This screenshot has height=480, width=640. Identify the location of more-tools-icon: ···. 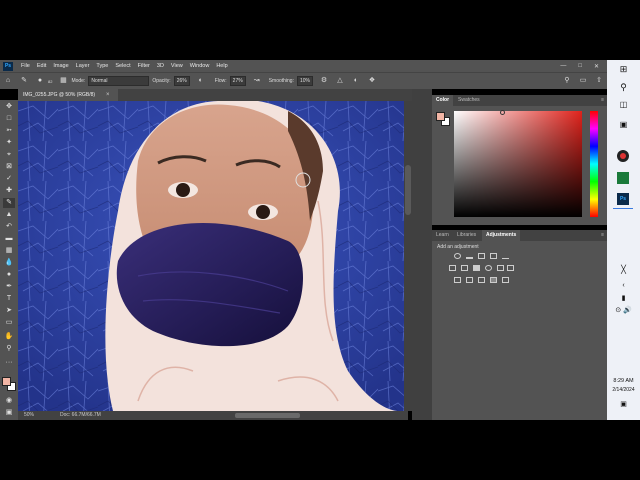
(9, 363).